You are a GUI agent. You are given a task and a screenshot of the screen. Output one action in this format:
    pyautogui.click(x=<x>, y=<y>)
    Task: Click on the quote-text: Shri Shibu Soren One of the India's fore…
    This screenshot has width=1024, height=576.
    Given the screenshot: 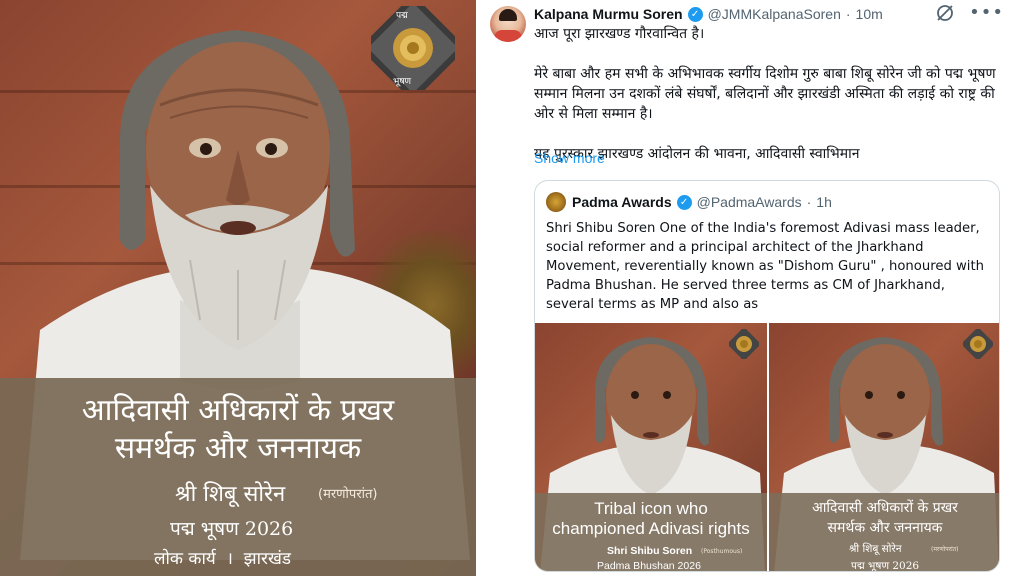 What is the action you would take?
    pyautogui.click(x=765, y=266)
    